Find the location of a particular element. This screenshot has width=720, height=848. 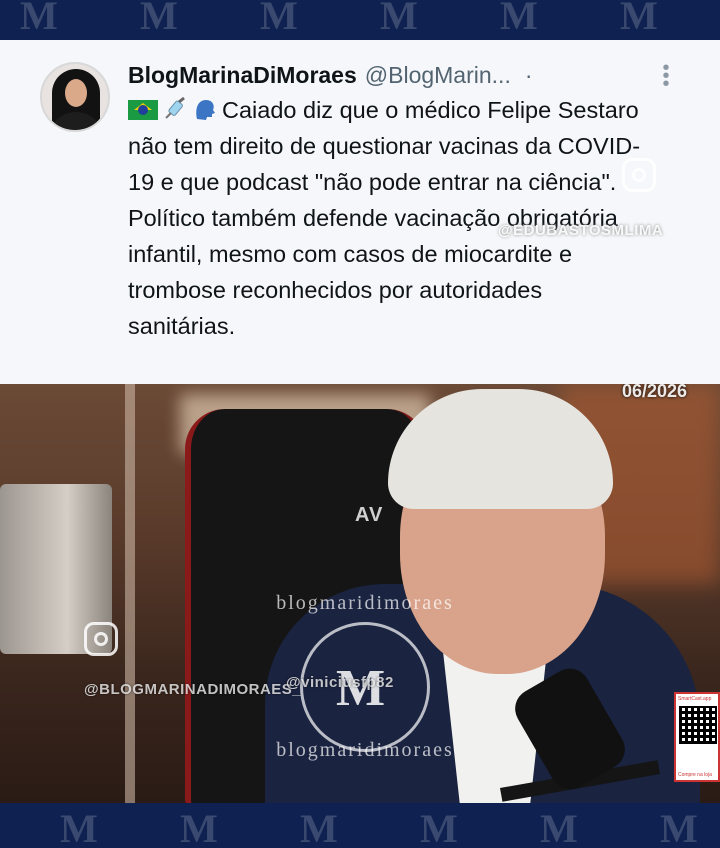

flag-brazil-icon is located at coordinates (143, 110).